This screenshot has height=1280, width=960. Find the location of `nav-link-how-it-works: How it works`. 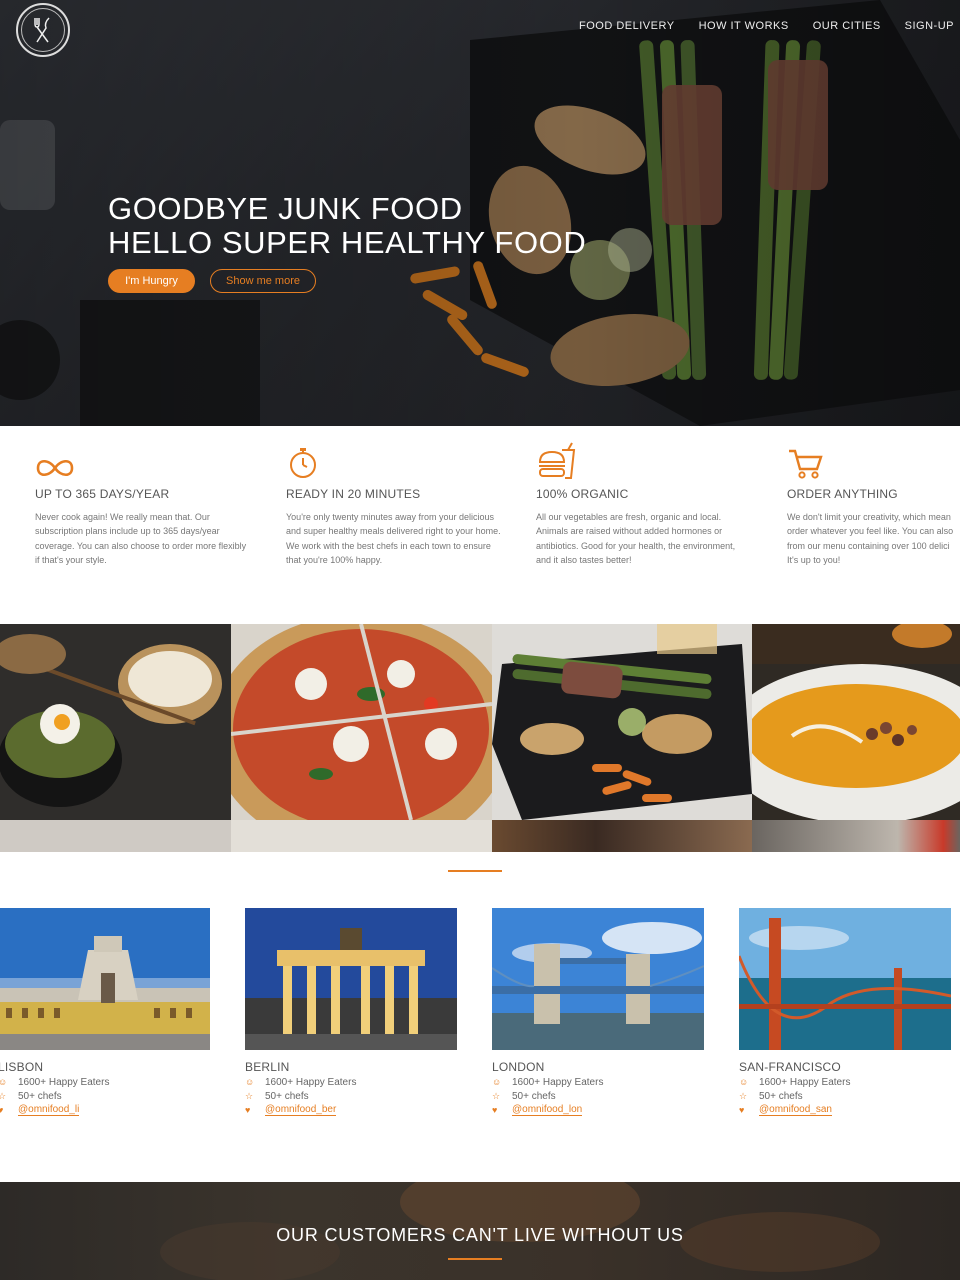

nav-link-how-it-works: How it works is located at coordinates (744, 27).